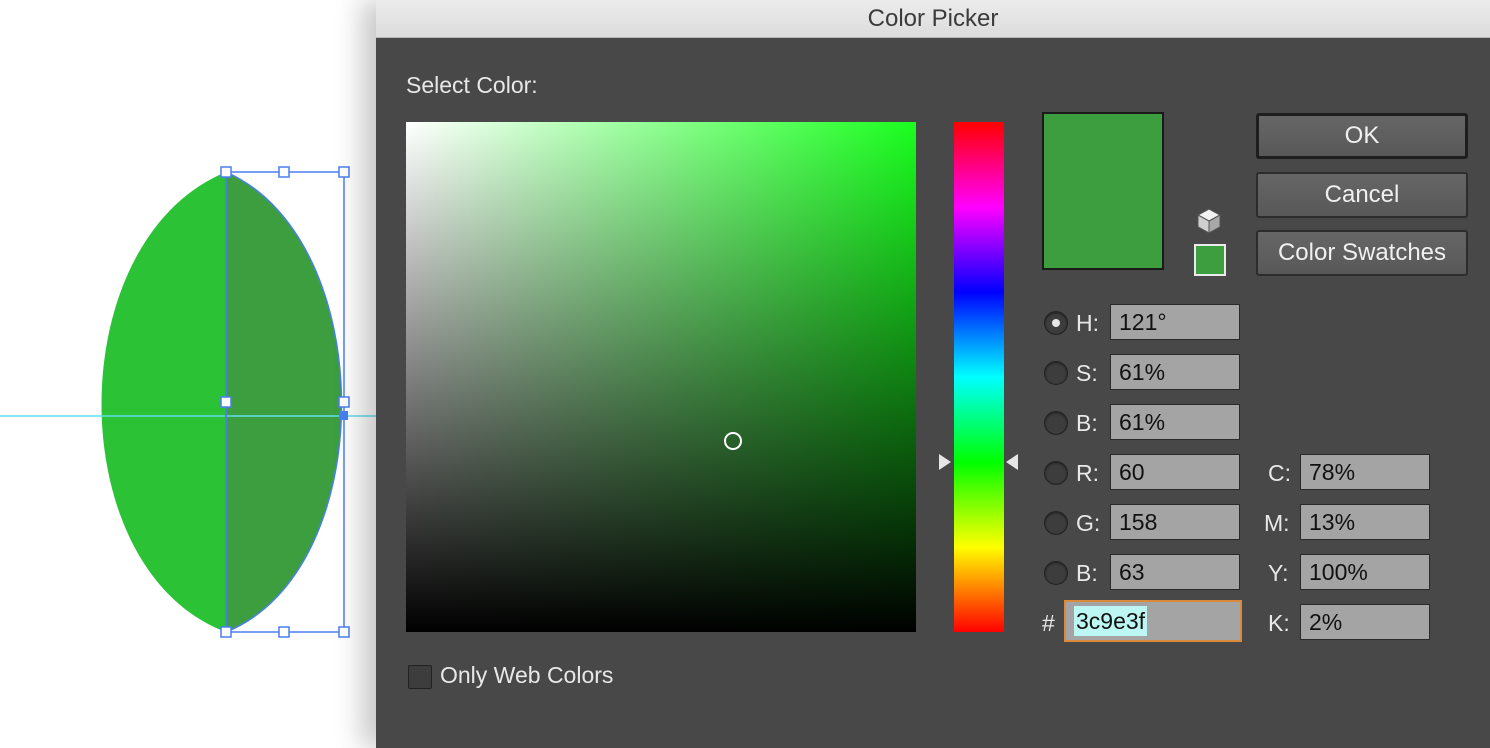  What do you see at coordinates (1365, 572) in the screenshot?
I see `yellow-input: 100%` at bounding box center [1365, 572].